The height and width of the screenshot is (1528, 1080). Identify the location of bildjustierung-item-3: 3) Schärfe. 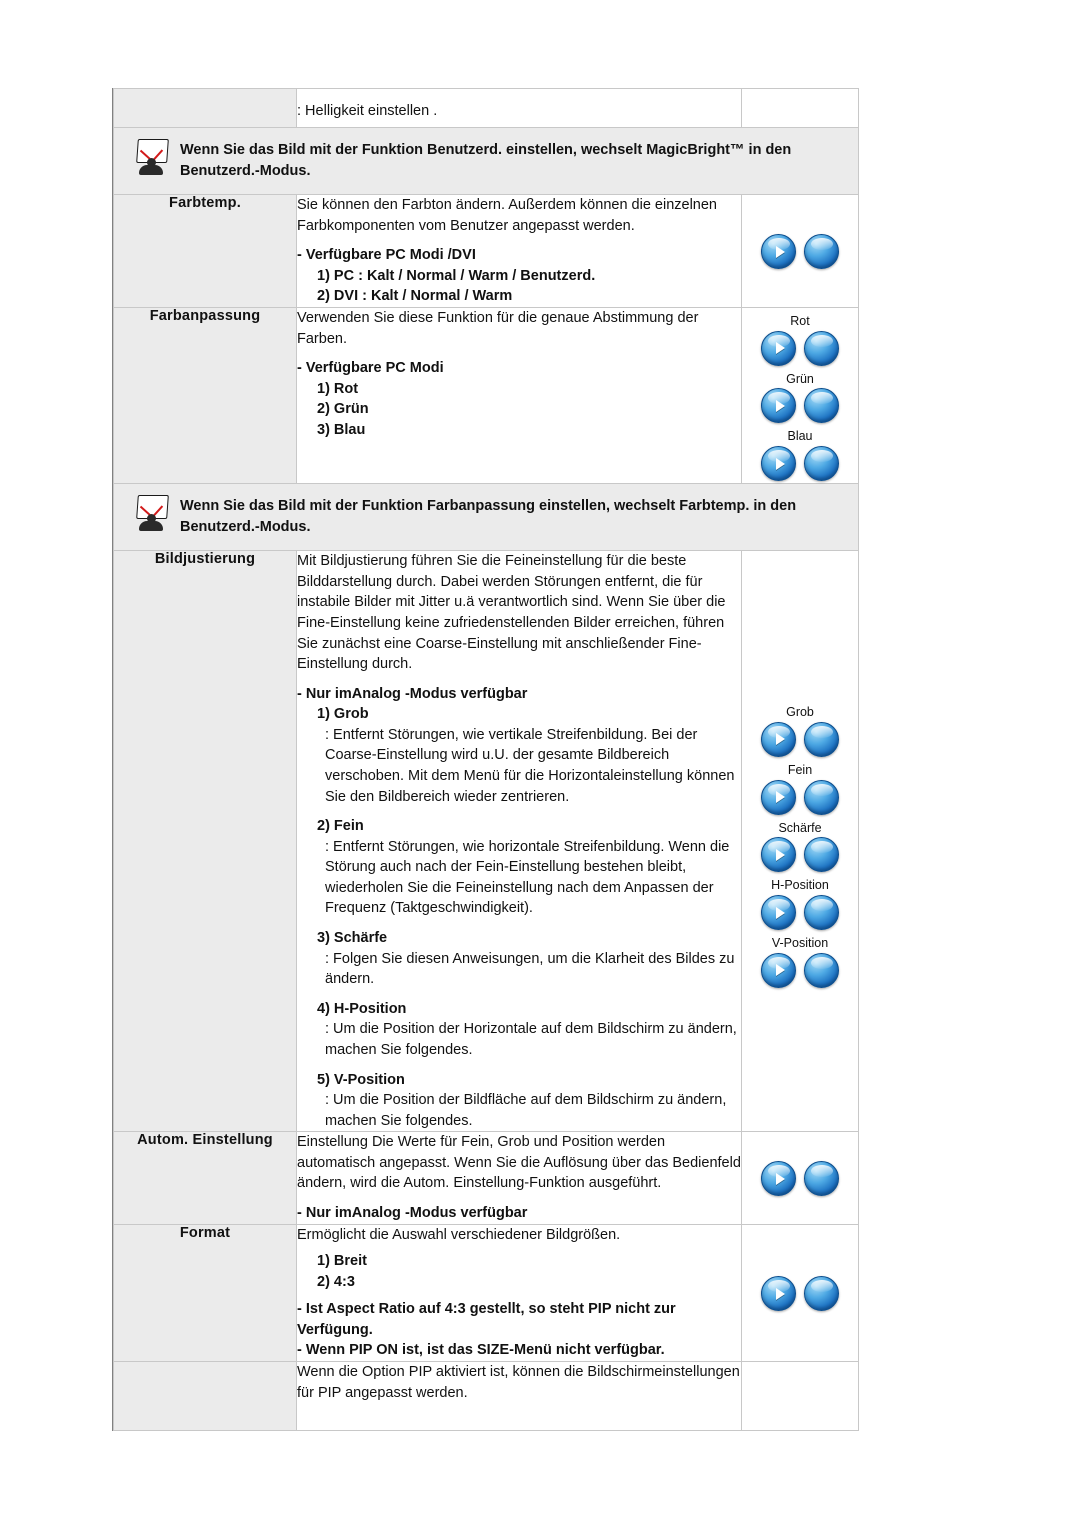
(352, 938).